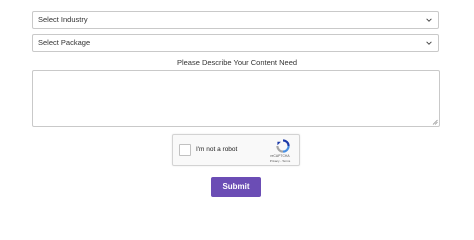  Describe the element at coordinates (280, 161) in the screenshot. I see `recaptcha-legal-links: Privacy - Terms` at that location.